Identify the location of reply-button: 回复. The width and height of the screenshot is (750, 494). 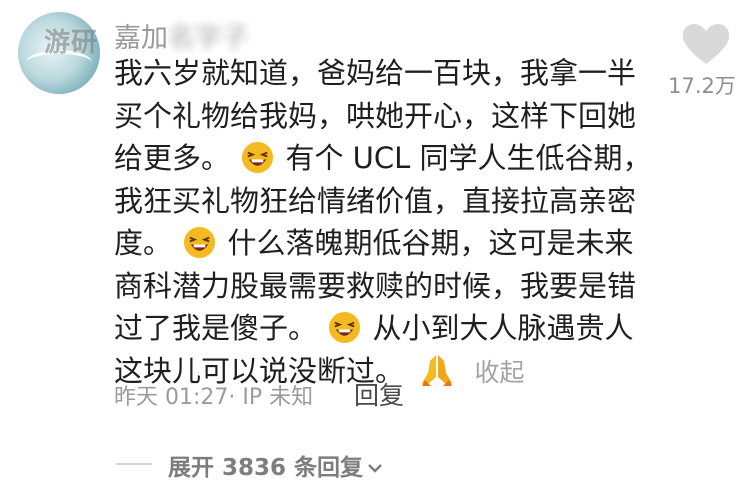
(379, 394).